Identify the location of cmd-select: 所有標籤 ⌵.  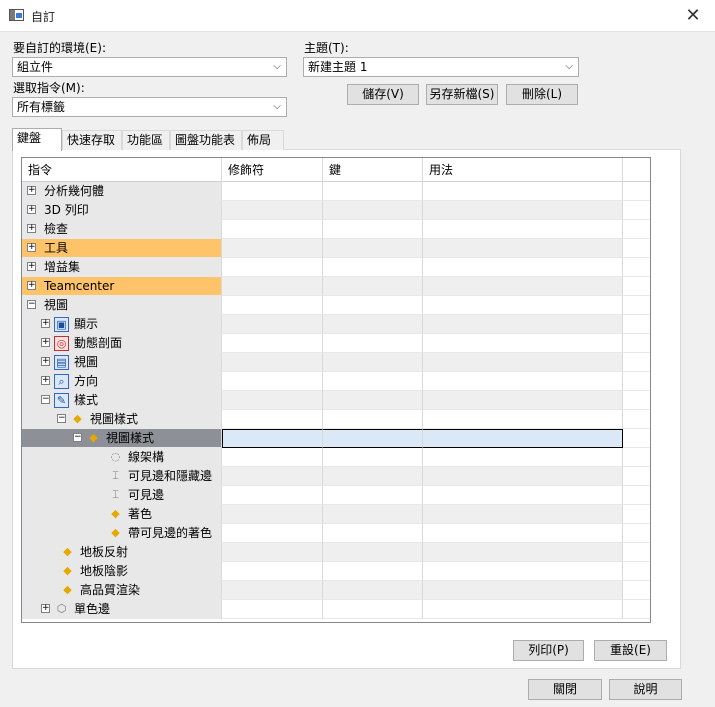
(149, 107).